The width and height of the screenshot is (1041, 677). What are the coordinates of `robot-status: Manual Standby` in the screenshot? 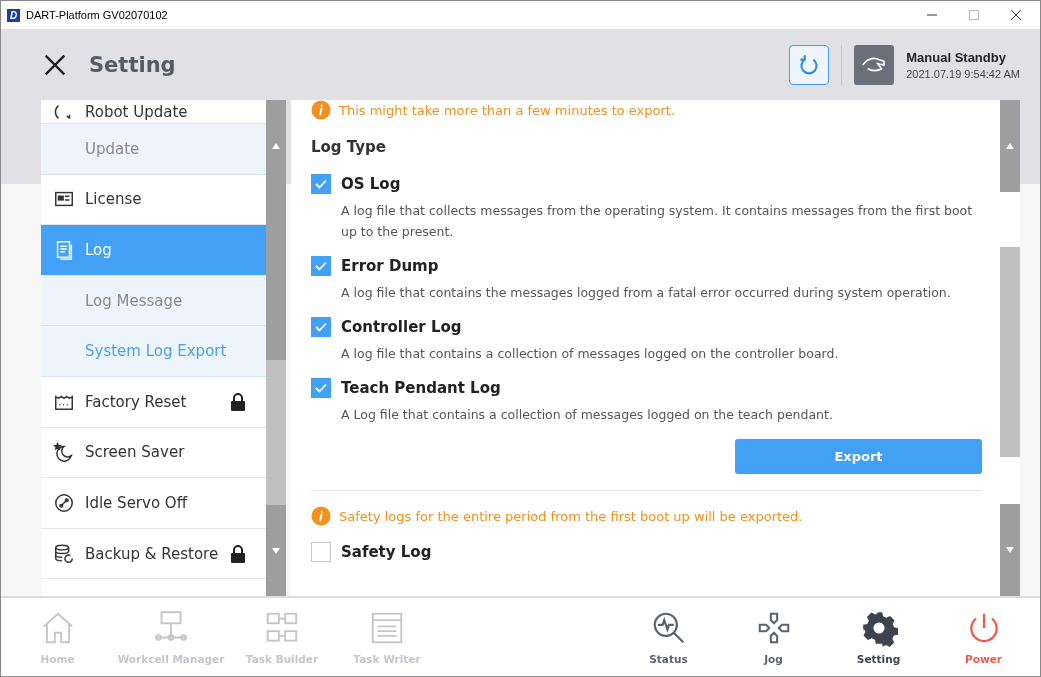 It's located at (956, 57).